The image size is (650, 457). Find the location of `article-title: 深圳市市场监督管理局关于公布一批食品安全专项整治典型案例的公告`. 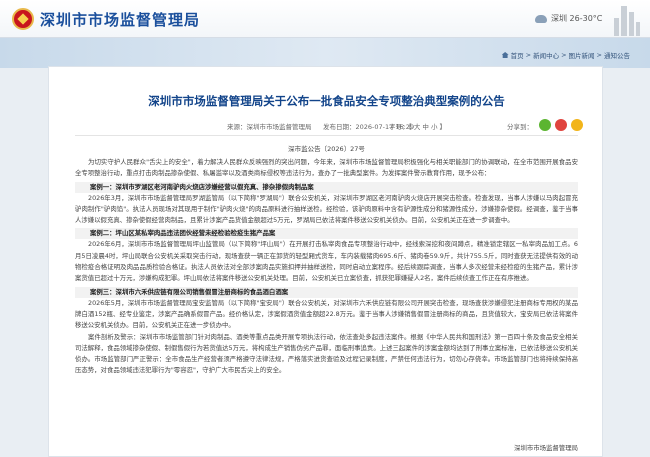

article-title: 深圳市市场监督管理局关于公布一批食品安全专项整治典型案例的公告 is located at coordinates (326, 101).